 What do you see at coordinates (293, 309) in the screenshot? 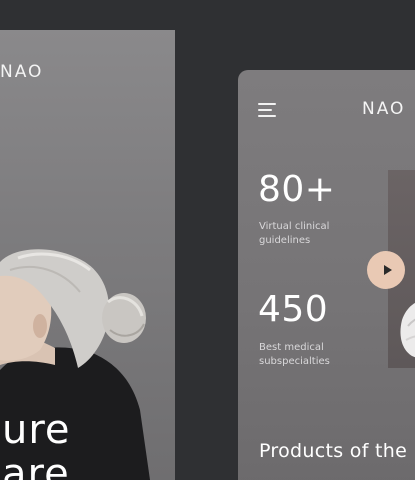
I see `stat-value-subspecialties: 450` at bounding box center [293, 309].